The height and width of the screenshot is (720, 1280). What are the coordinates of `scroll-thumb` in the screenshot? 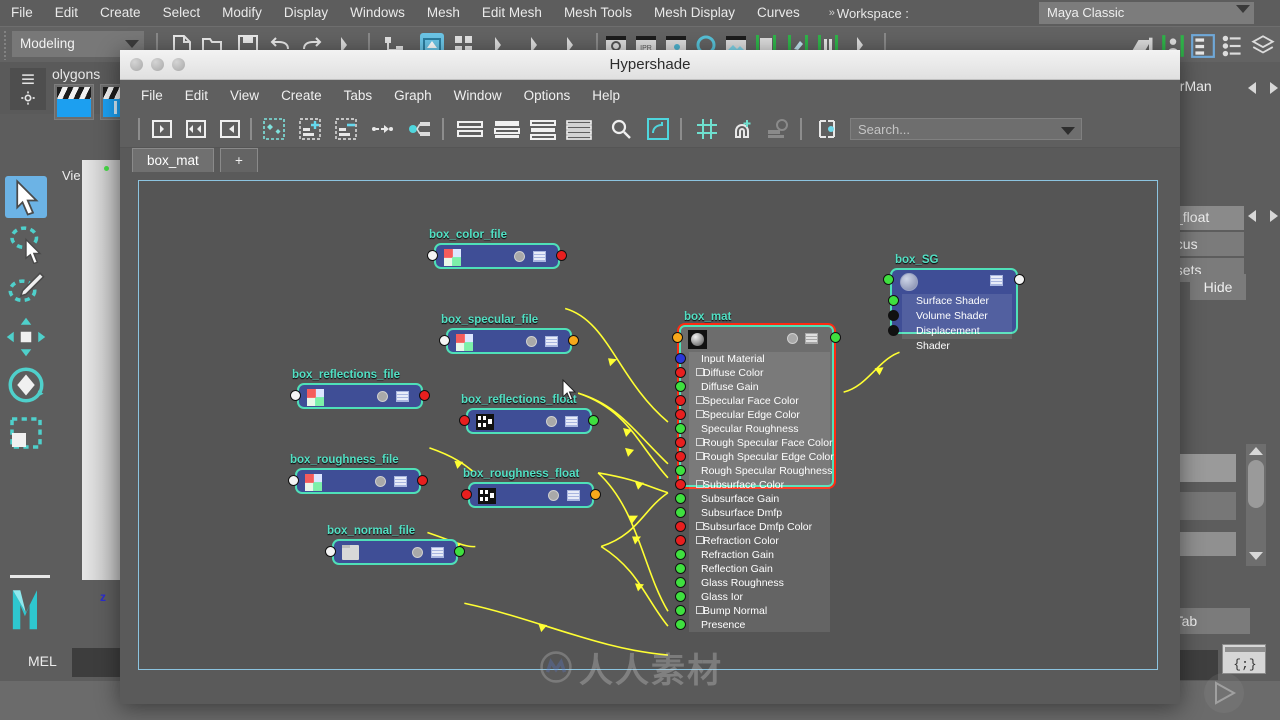 It's located at (1256, 484).